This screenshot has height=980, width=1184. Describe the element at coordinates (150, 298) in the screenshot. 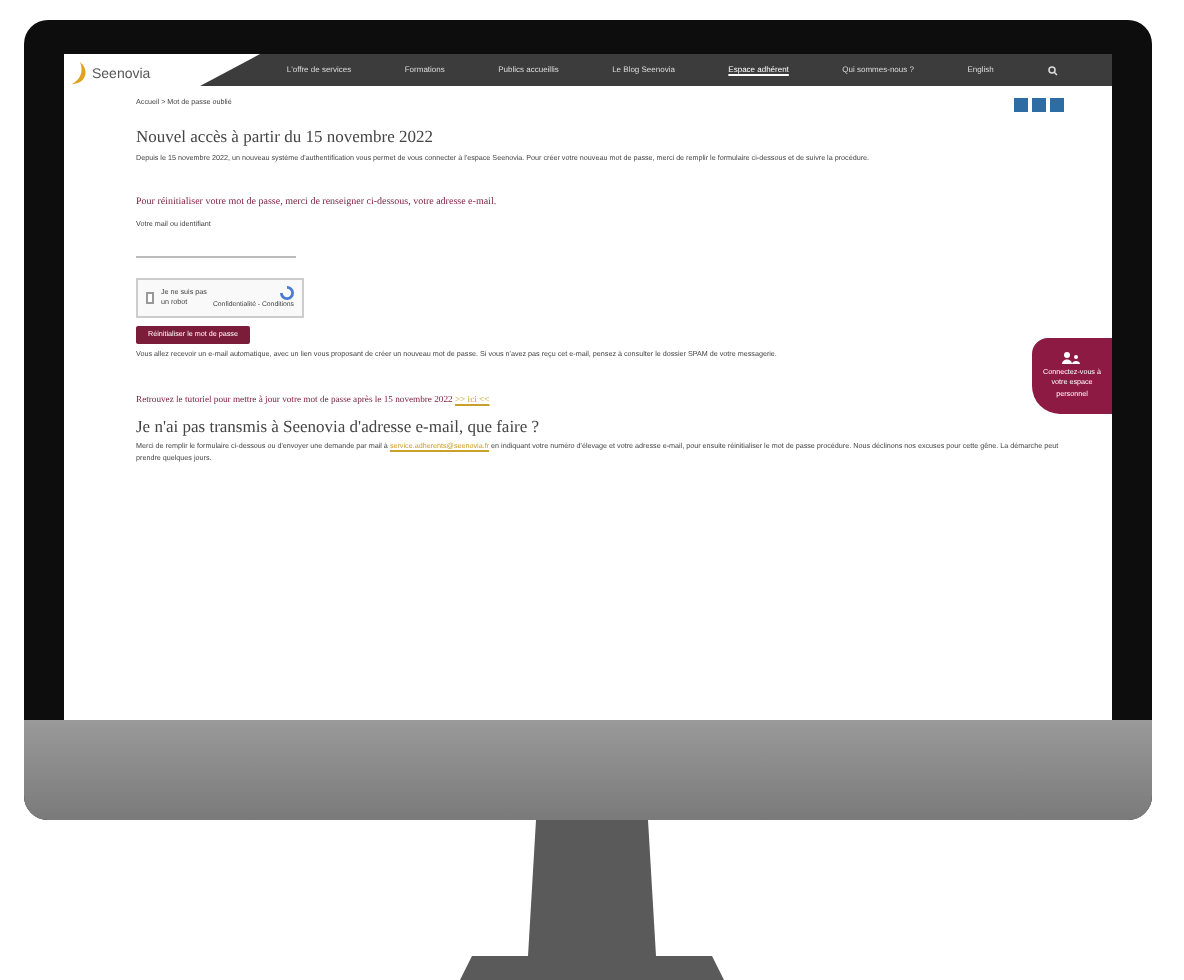

I see `captcha-checkbox` at that location.